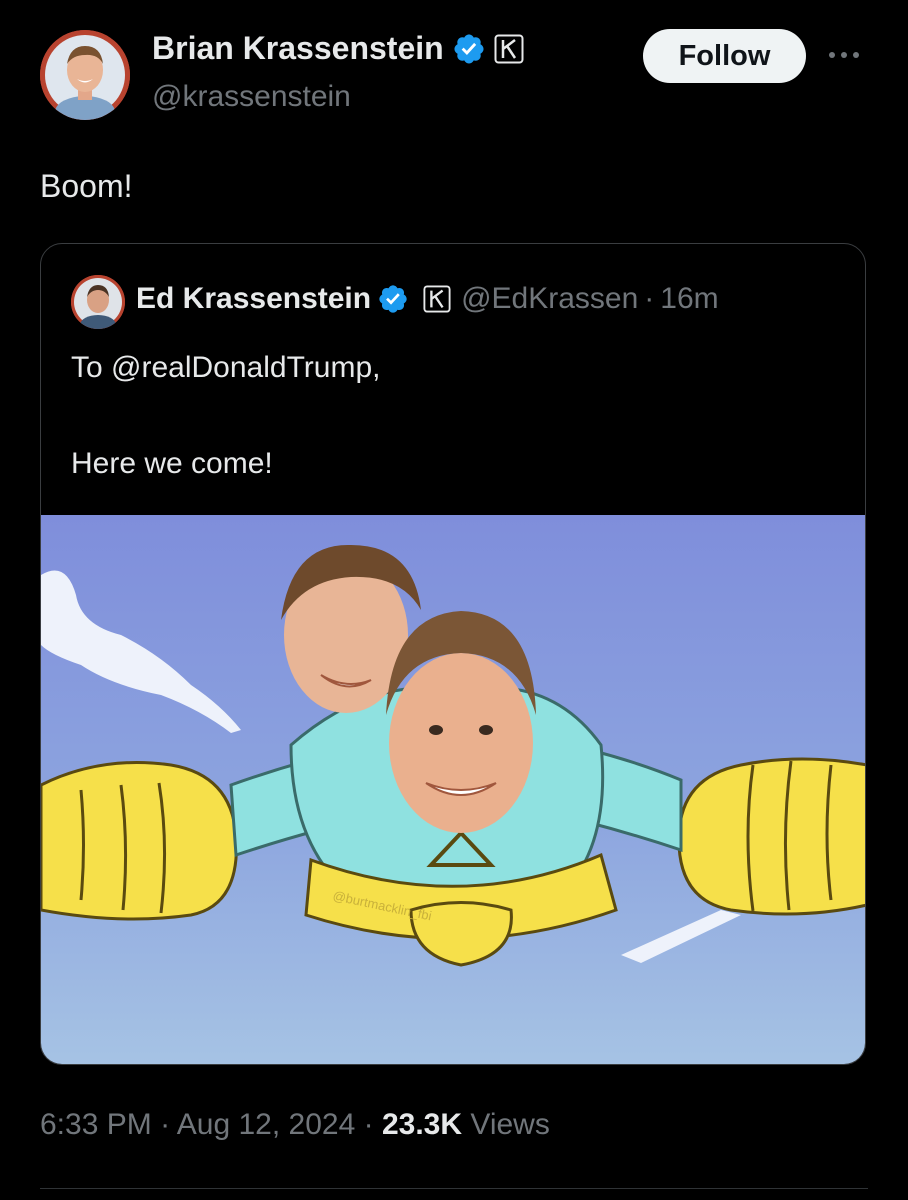  Describe the element at coordinates (689, 299) in the screenshot. I see `quoted-timestamp: 16m` at that location.